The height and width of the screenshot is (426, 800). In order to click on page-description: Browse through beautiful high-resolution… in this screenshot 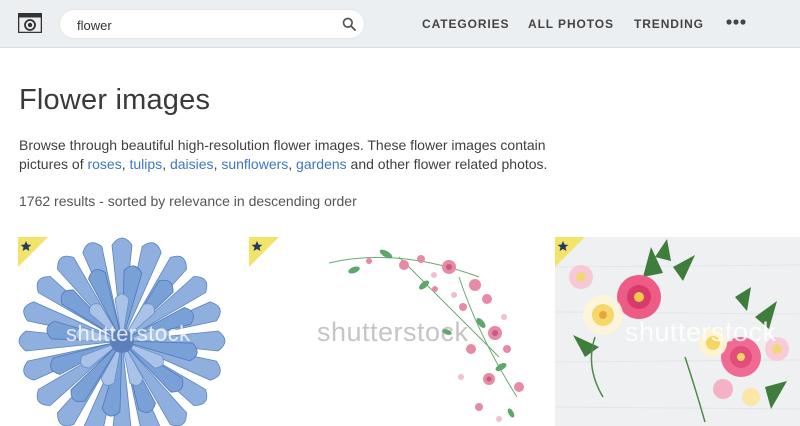, I will do `click(299, 155)`.